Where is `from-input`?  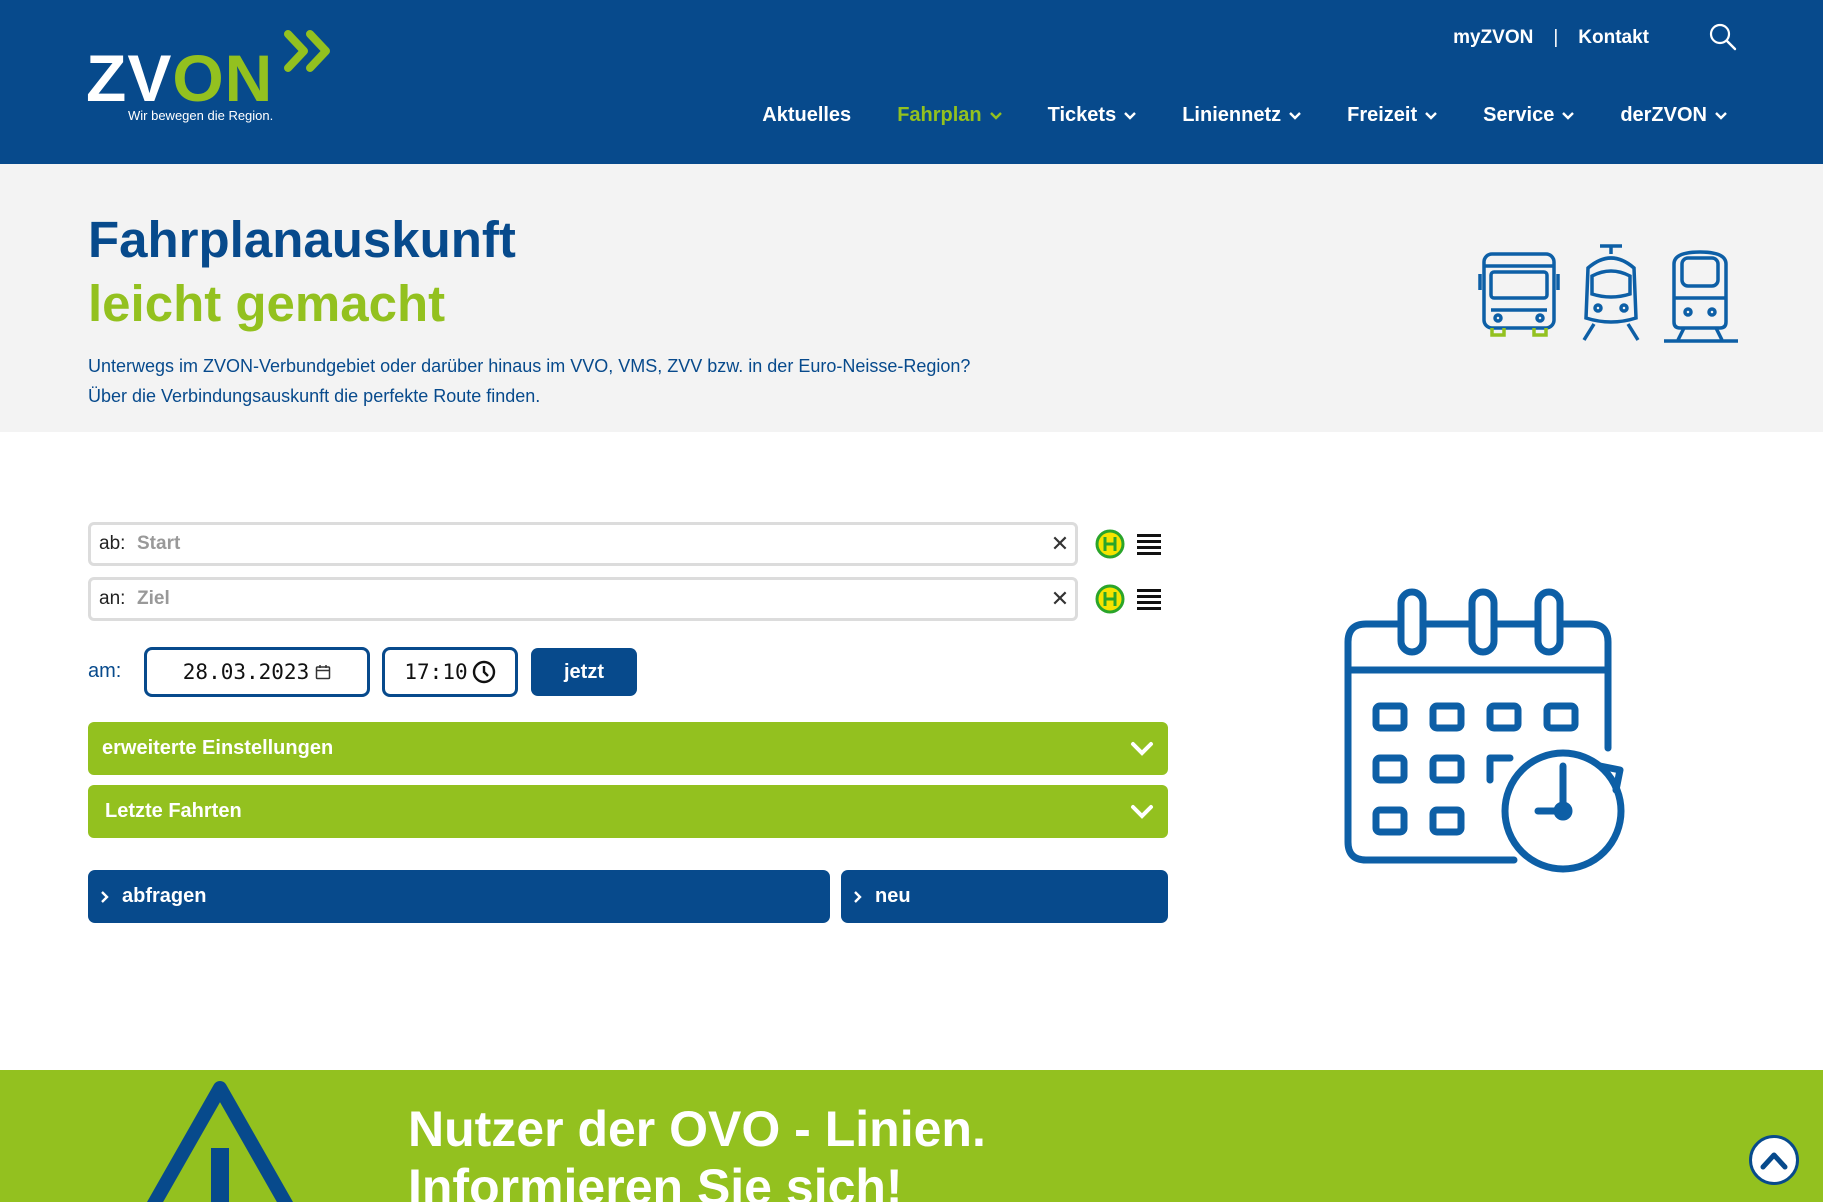 from-input is located at coordinates (591, 544).